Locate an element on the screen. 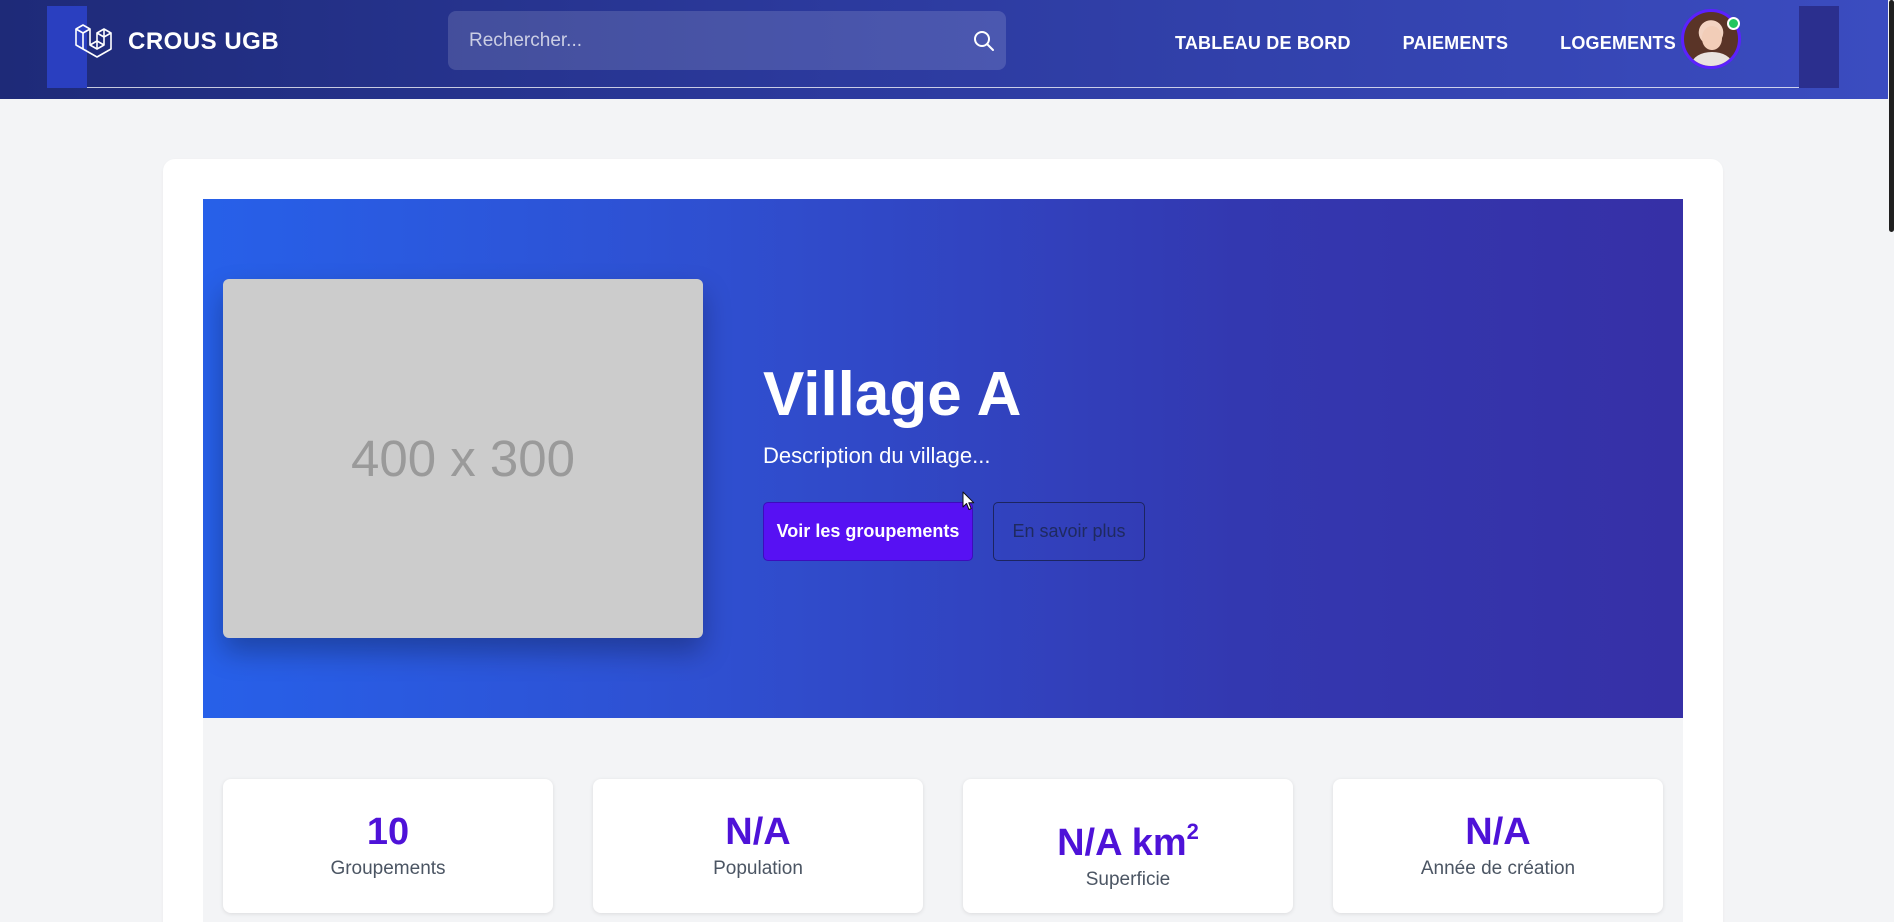 The width and height of the screenshot is (1894, 922). nav-link-paiements: PAIEMENTS is located at coordinates (1455, 45).